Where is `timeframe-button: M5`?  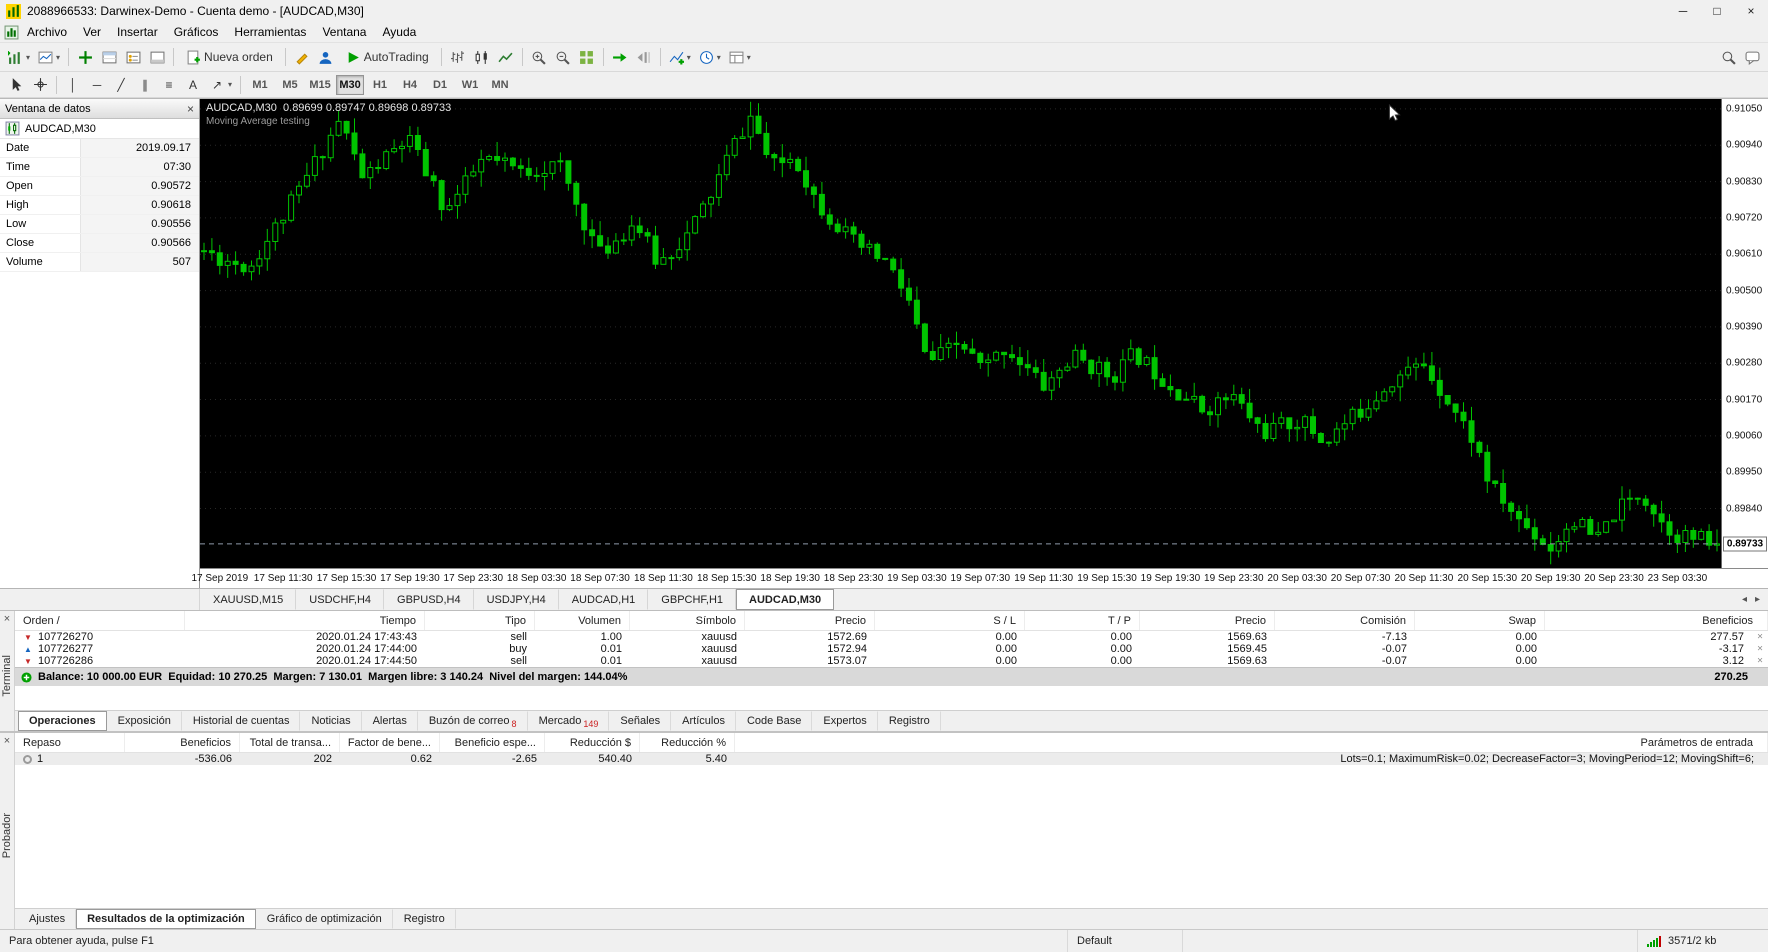
timeframe-button: M5 is located at coordinates (290, 85).